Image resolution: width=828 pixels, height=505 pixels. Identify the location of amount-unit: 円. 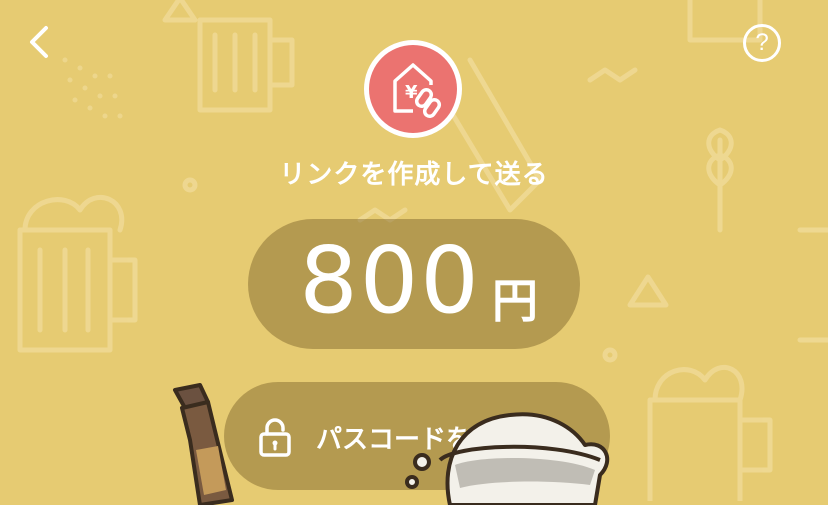
(515, 301).